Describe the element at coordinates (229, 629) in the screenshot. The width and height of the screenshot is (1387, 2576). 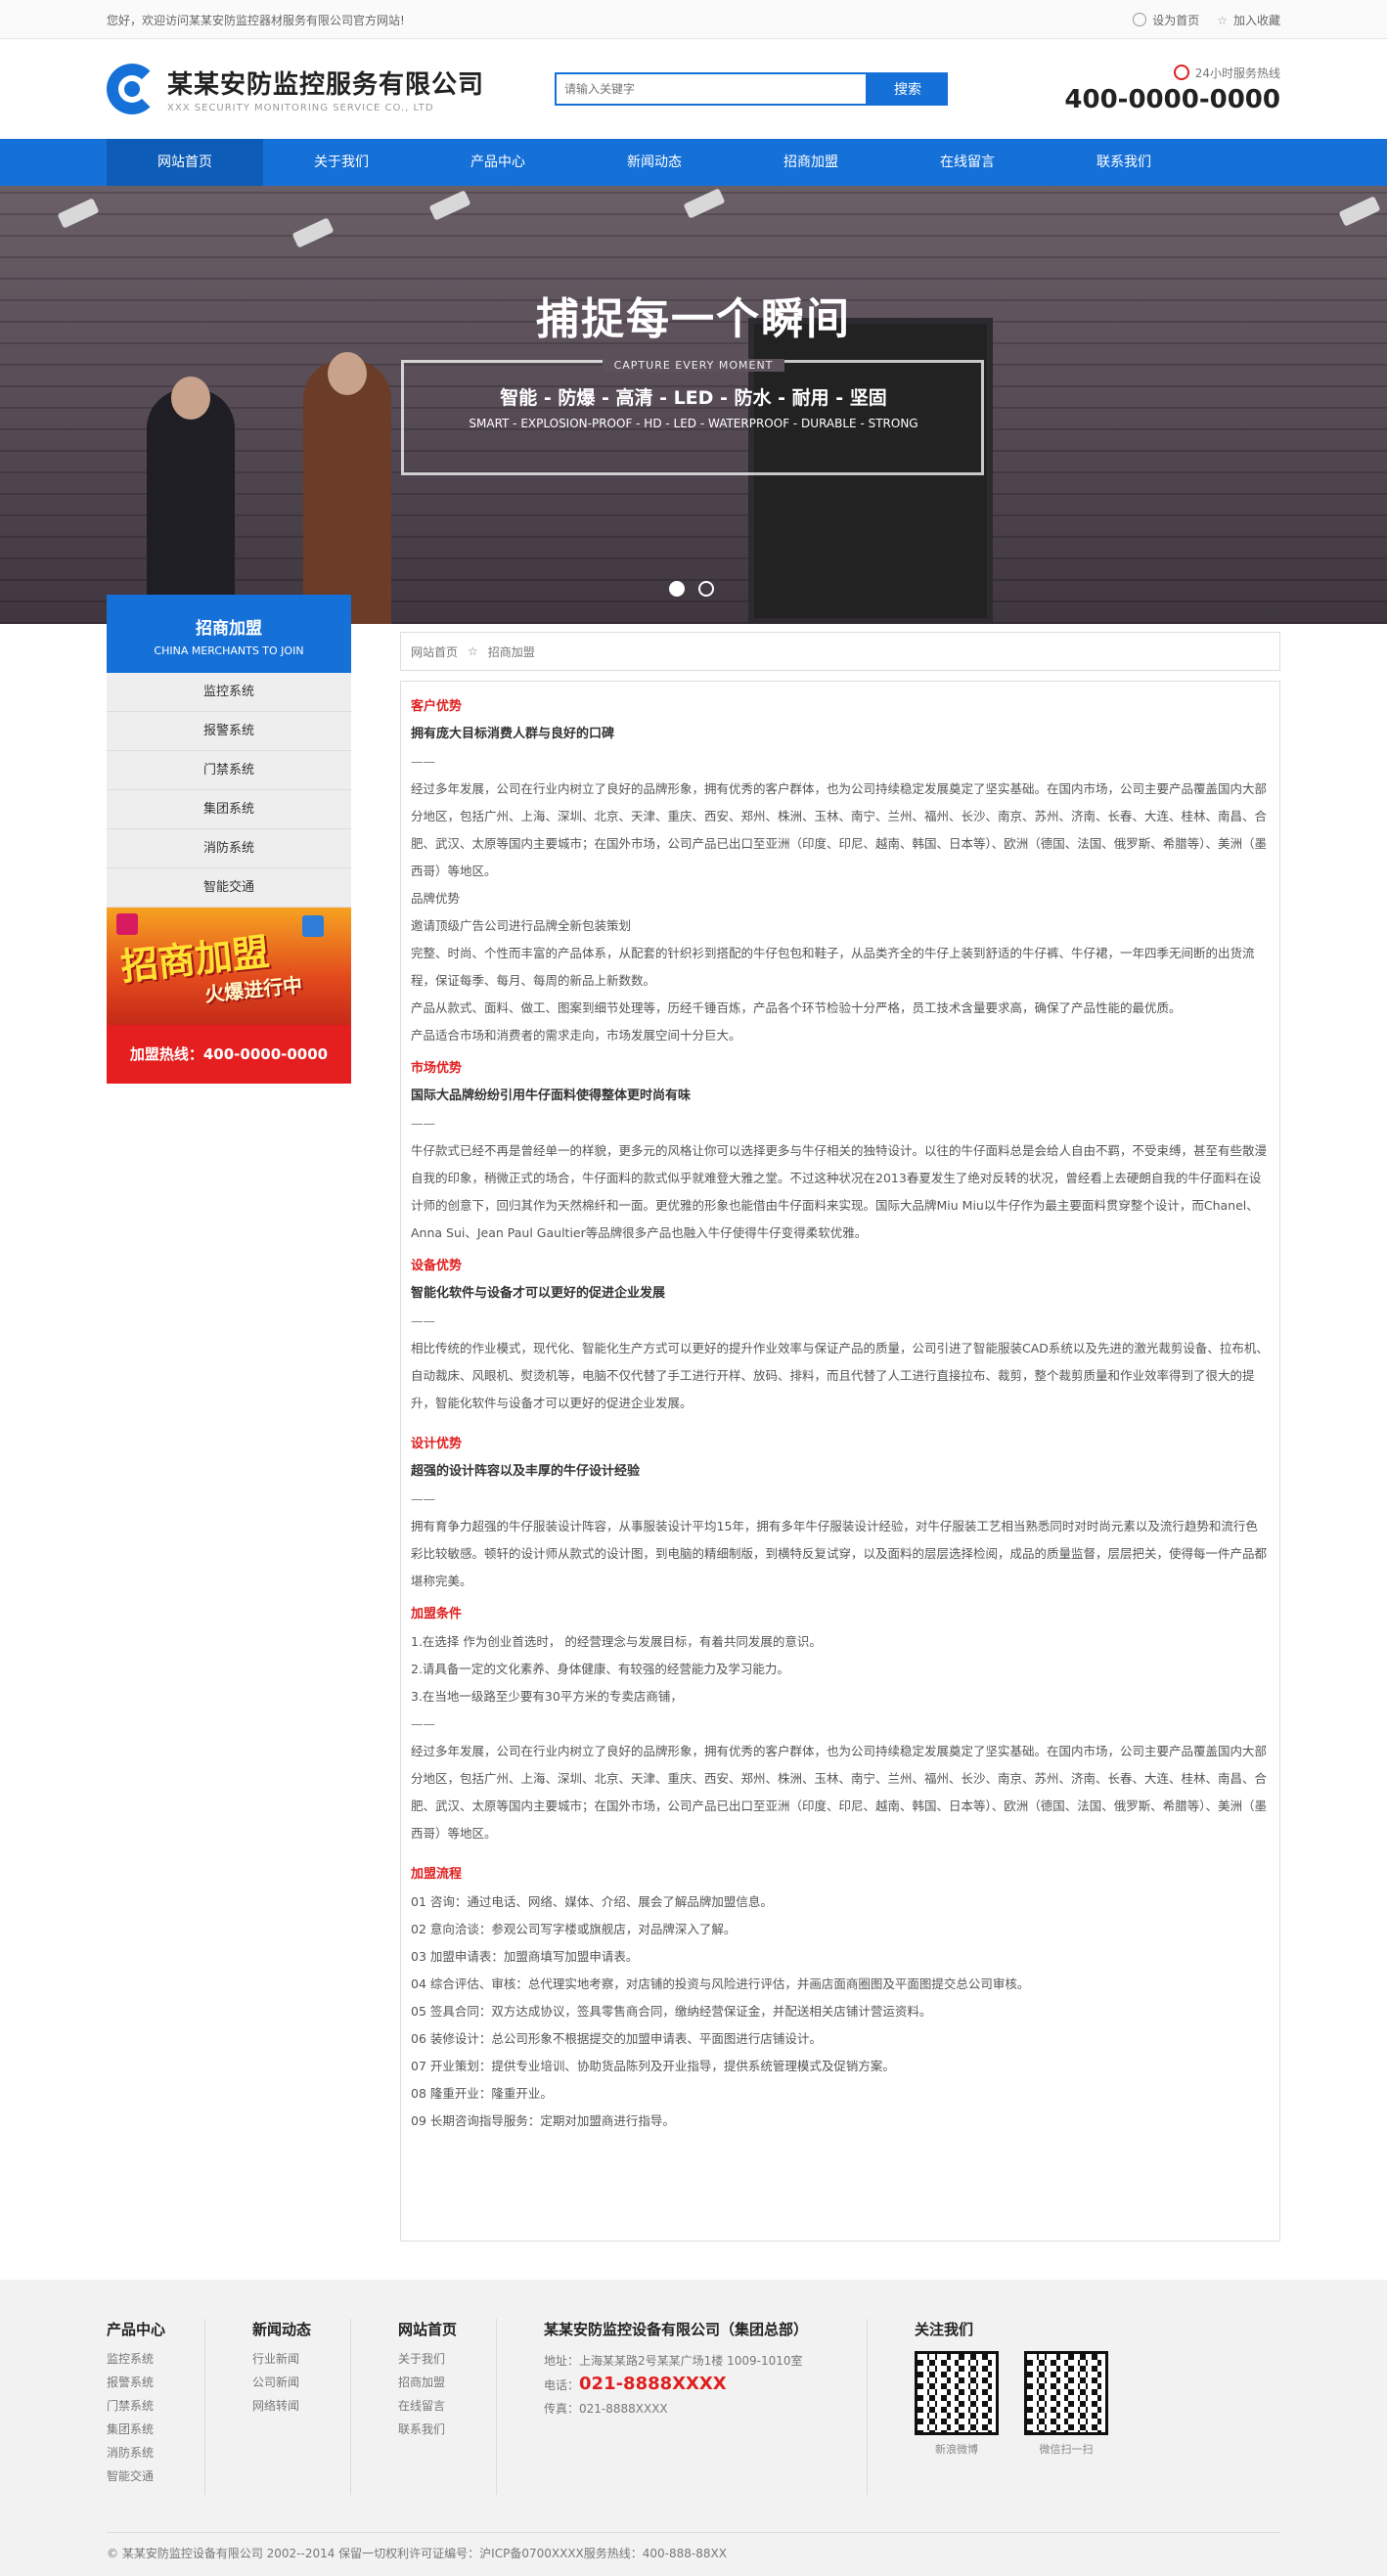
I see `sidebar-title: 招商加盟` at that location.